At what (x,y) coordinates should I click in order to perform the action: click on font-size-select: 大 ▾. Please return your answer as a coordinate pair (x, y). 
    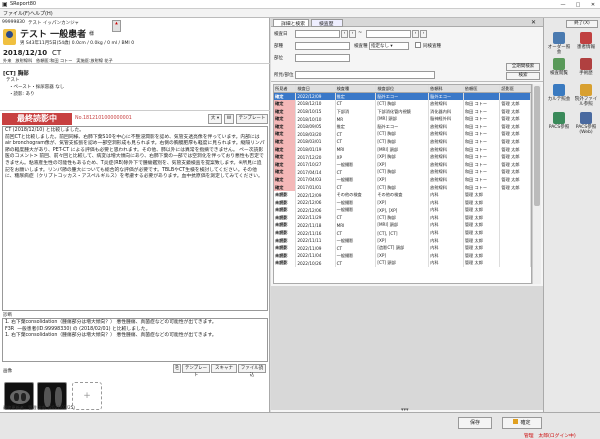
    Looking at the image, I should click on (215, 119).